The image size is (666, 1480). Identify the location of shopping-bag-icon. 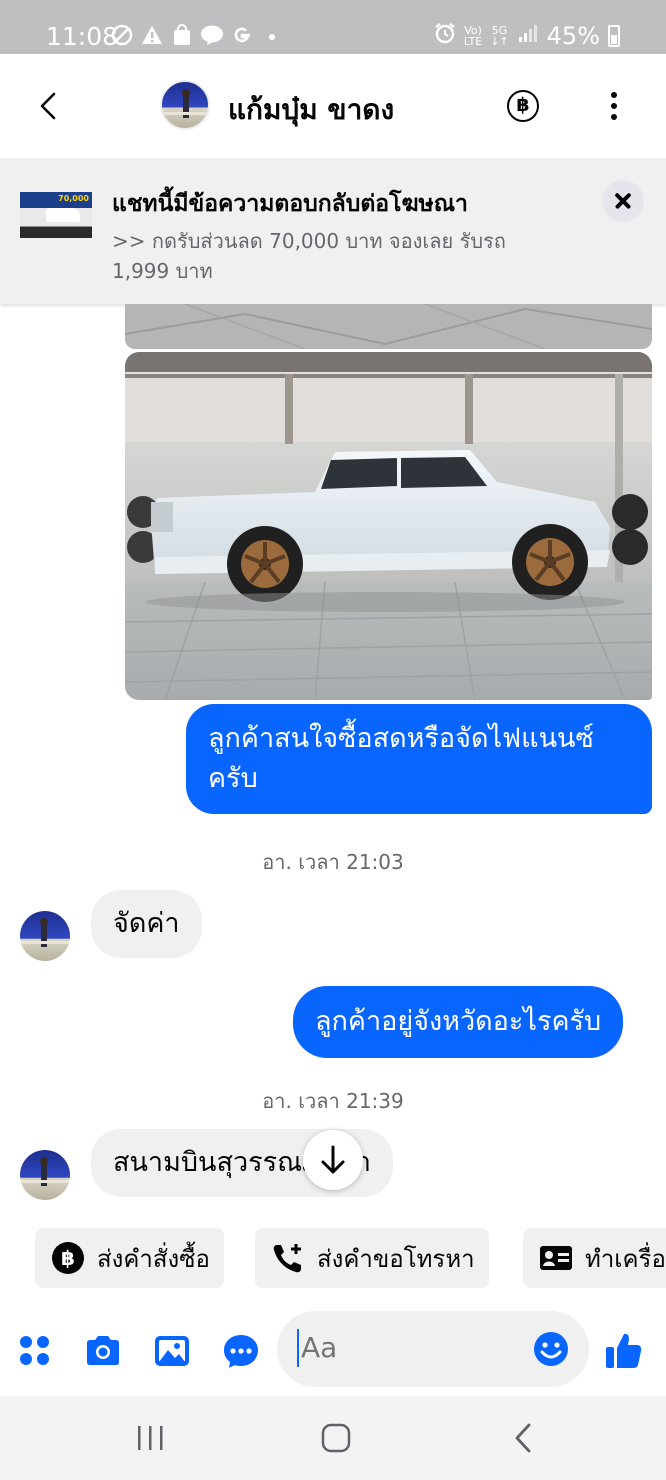
(182, 36).